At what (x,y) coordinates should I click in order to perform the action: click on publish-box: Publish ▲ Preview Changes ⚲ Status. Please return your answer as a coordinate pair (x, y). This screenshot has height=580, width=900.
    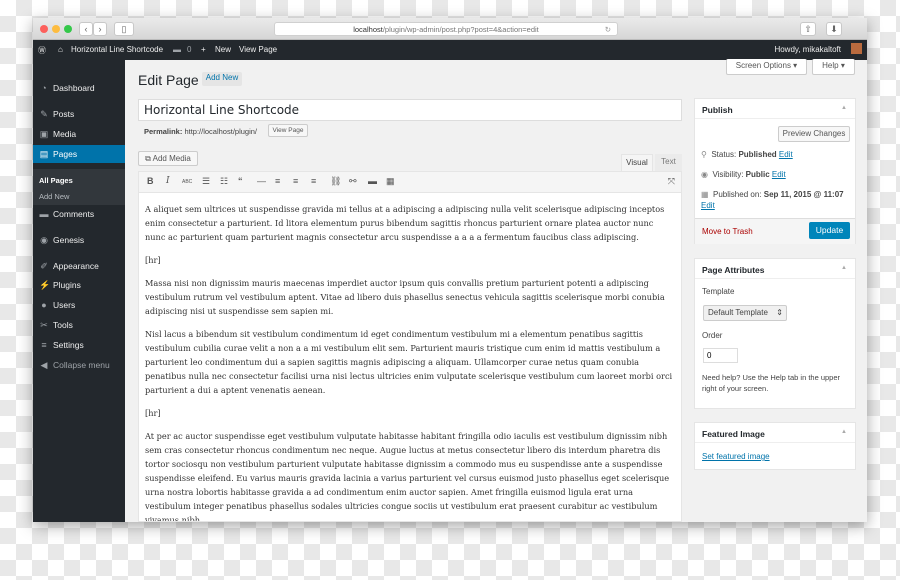
    Looking at the image, I should click on (775, 171).